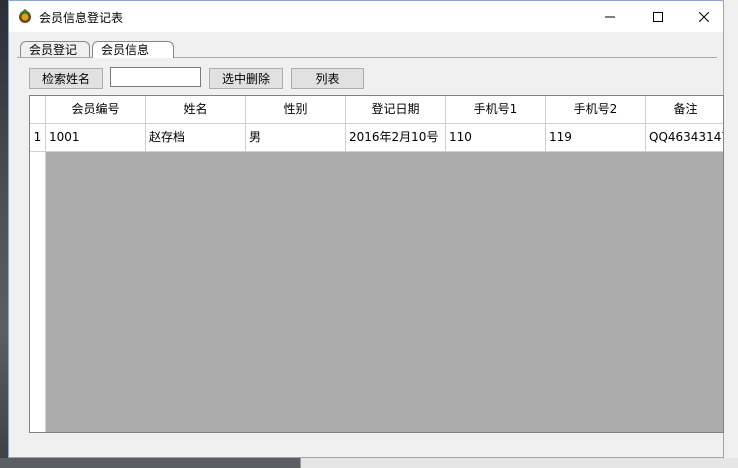  What do you see at coordinates (396, 110) in the screenshot?
I see `column-header: 登记日期` at bounding box center [396, 110].